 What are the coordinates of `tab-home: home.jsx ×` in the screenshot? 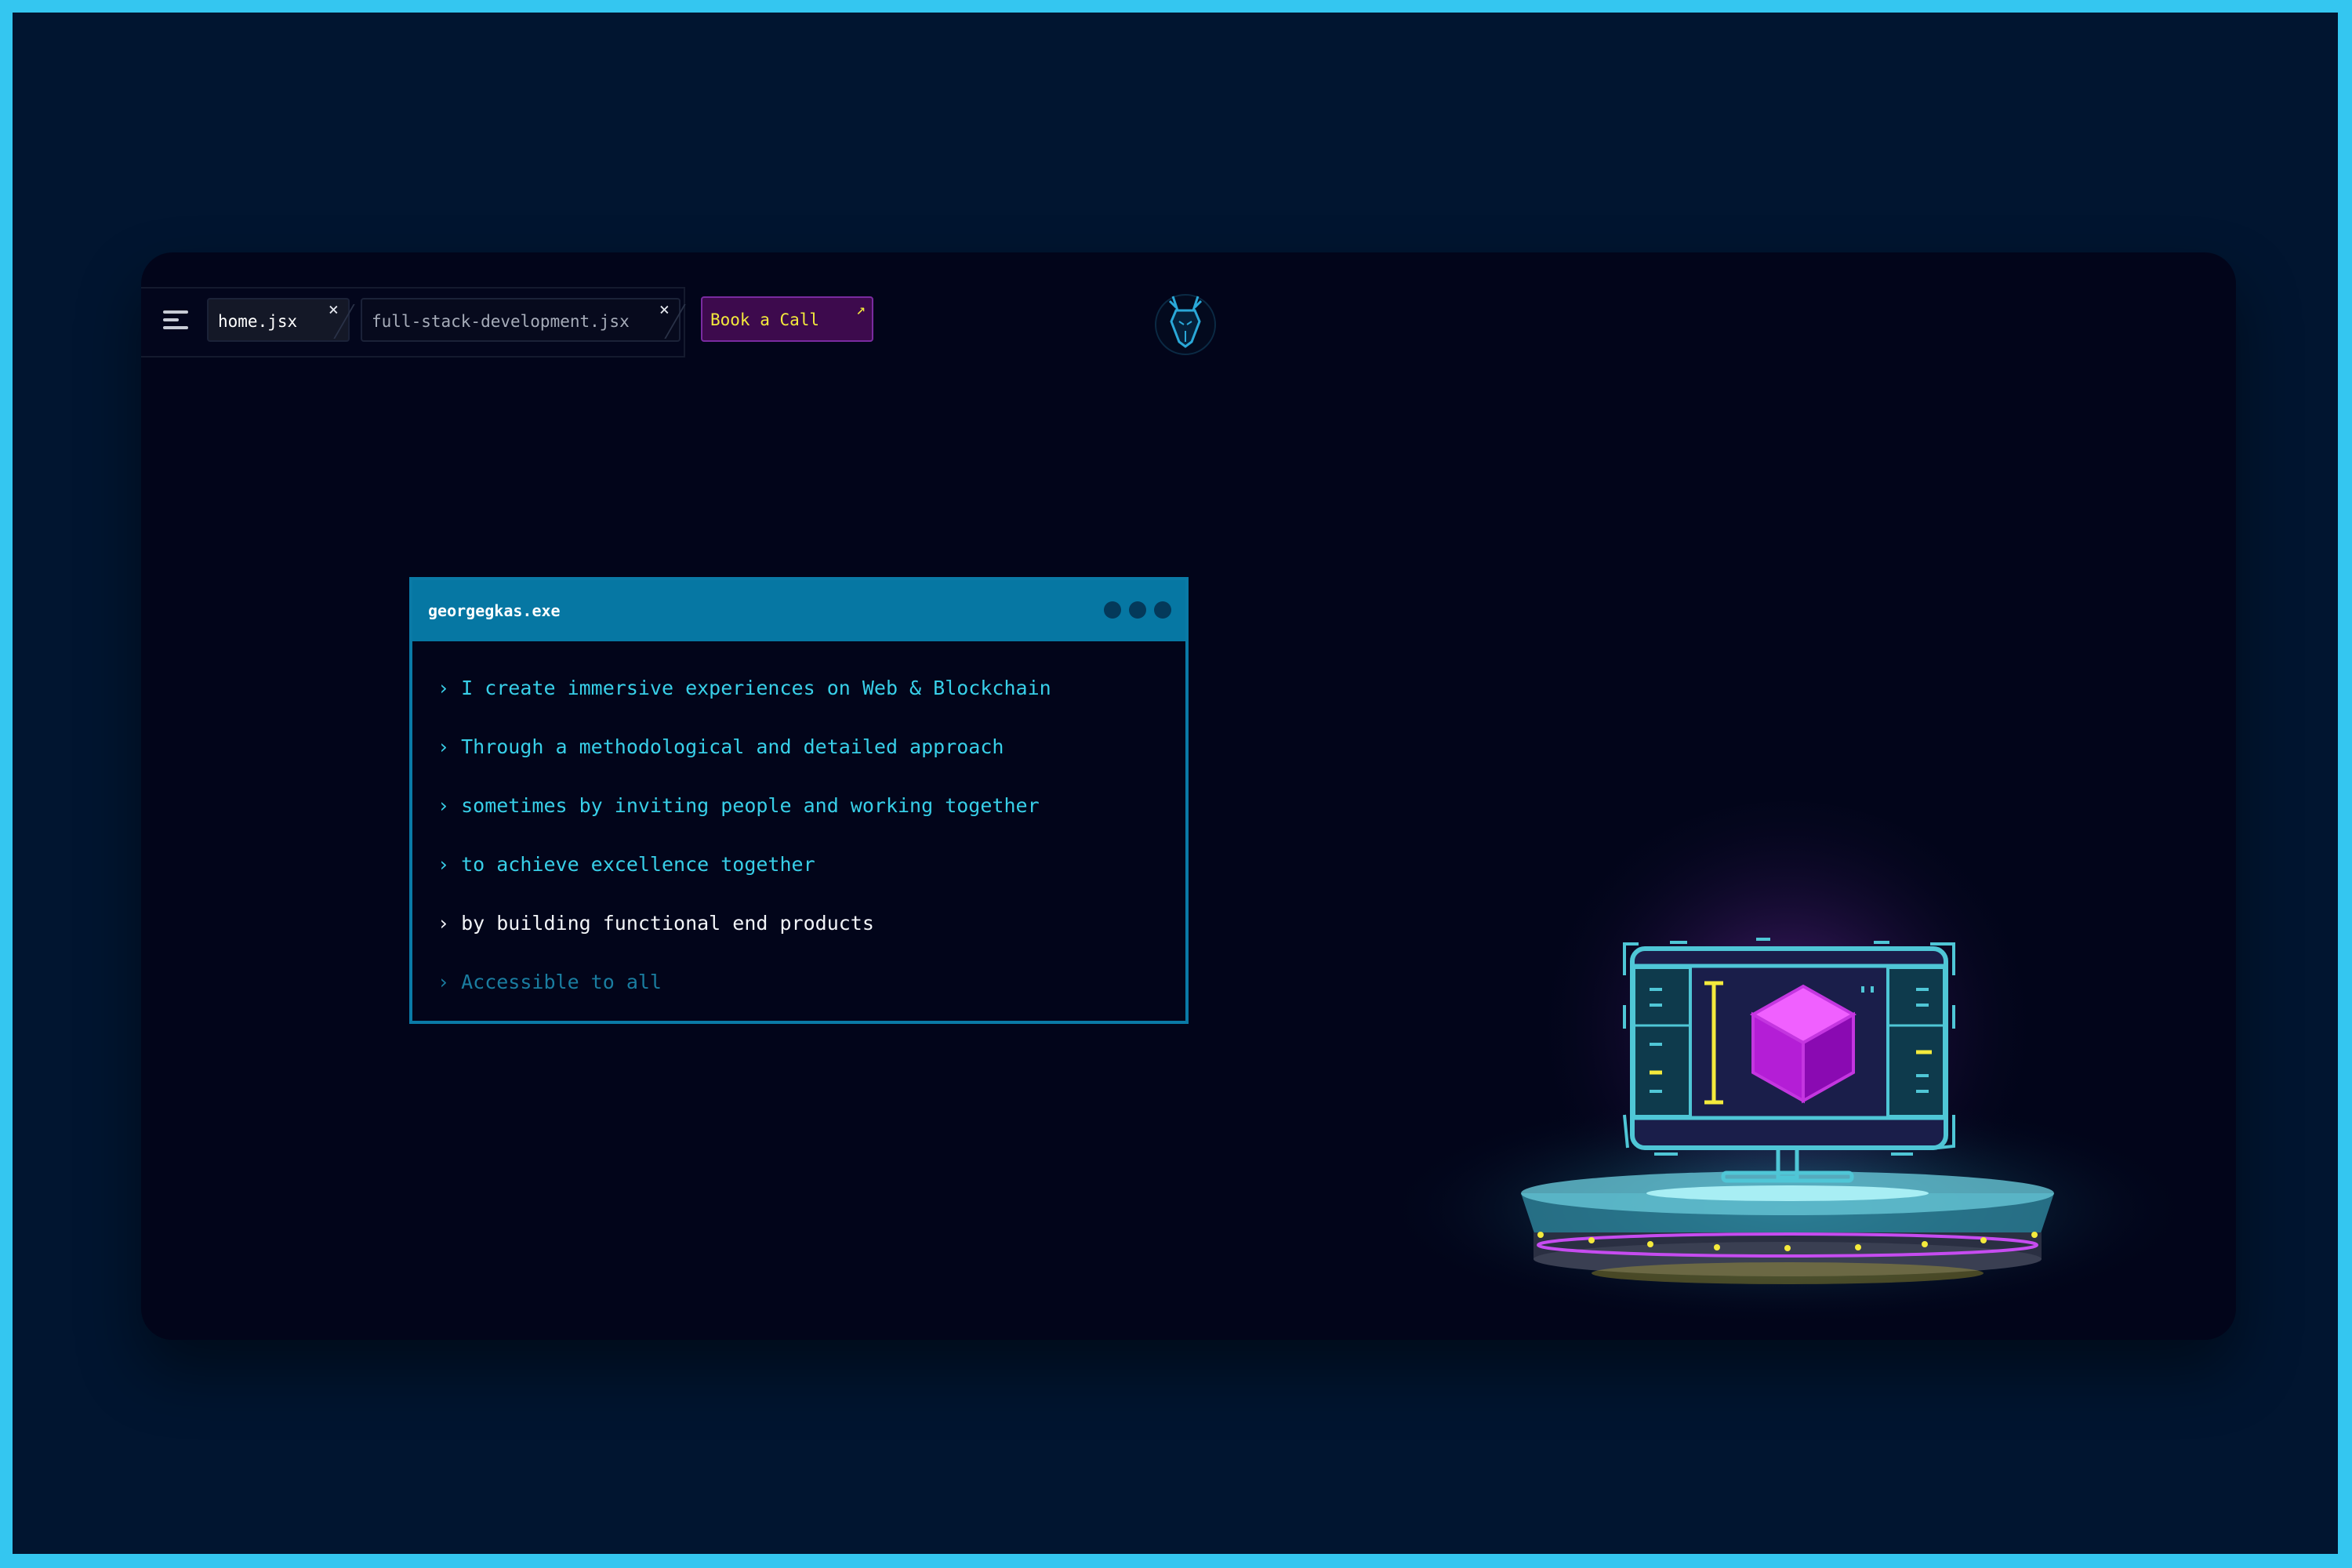 It's located at (281, 320).